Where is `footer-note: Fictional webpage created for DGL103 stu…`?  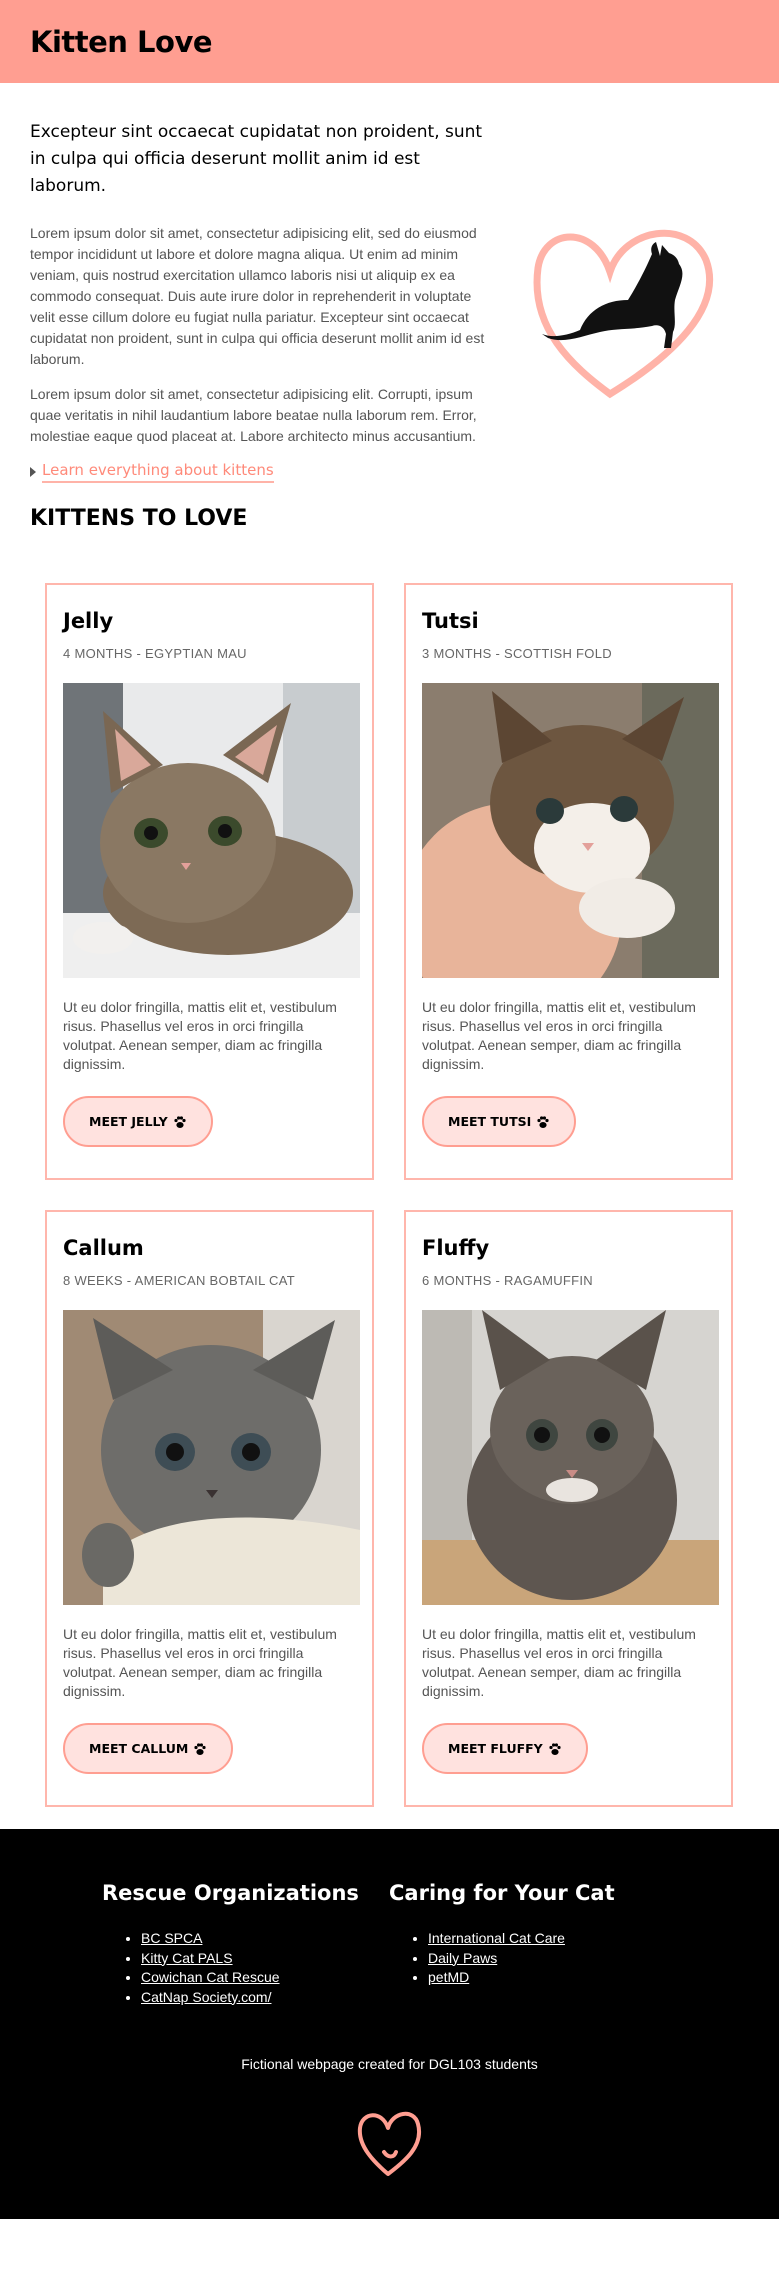 footer-note: Fictional webpage created for DGL103 stu… is located at coordinates (389, 2064).